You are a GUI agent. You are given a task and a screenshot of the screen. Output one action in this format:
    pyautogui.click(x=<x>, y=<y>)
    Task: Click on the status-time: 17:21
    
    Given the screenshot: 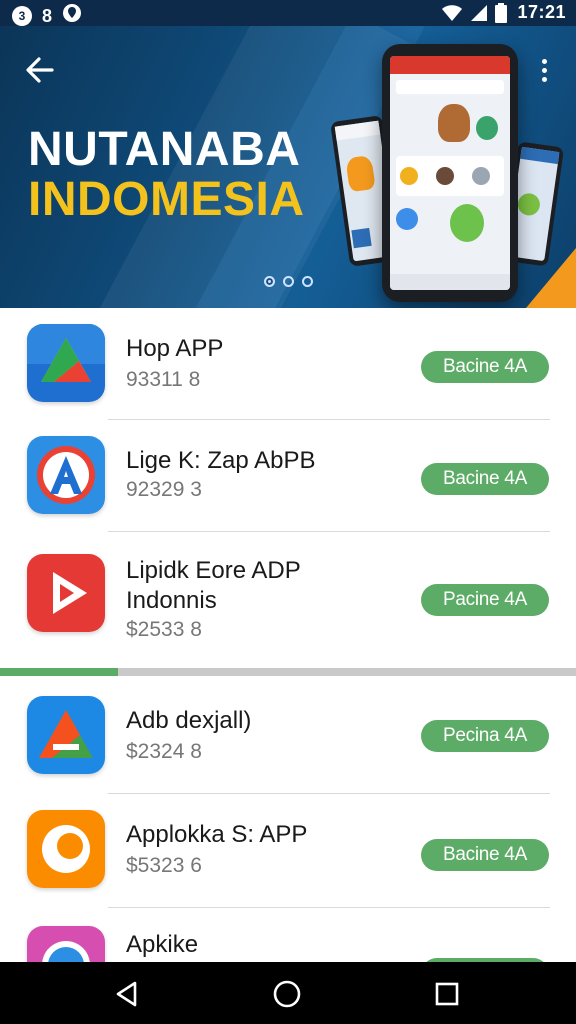 What is the action you would take?
    pyautogui.click(x=541, y=12)
    